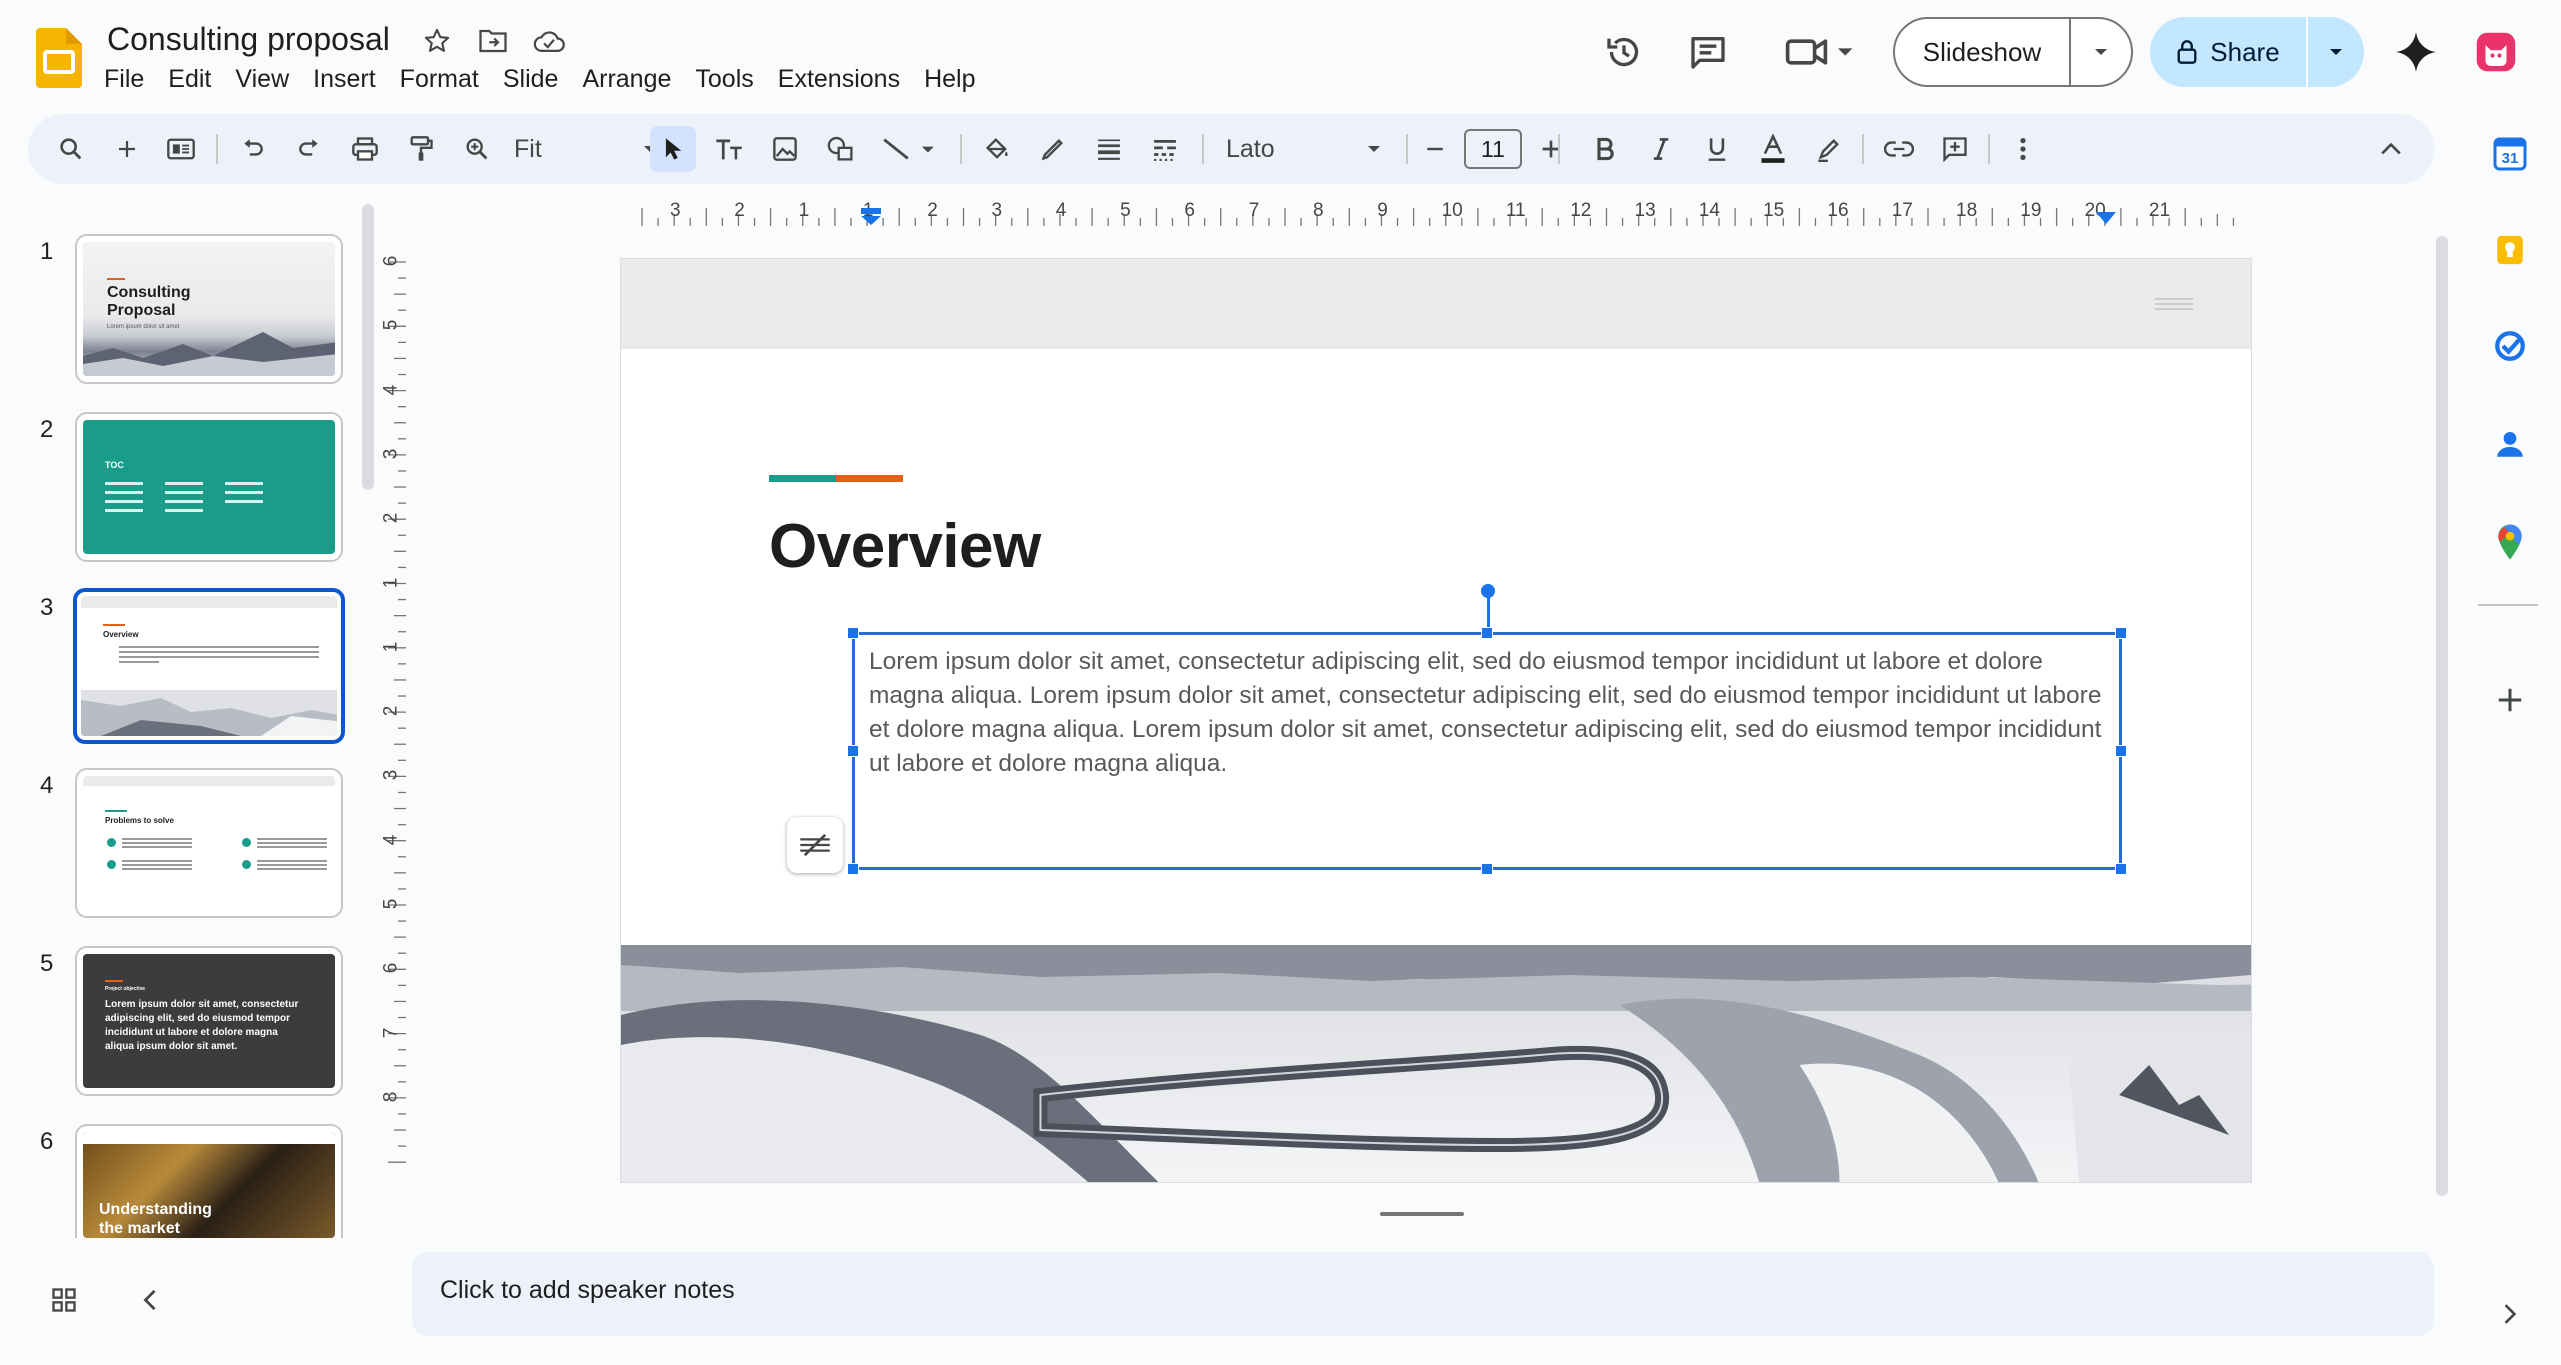 This screenshot has width=2561, height=1365. Describe the element at coordinates (1109, 149) in the screenshot. I see `border-weight-icon` at that location.